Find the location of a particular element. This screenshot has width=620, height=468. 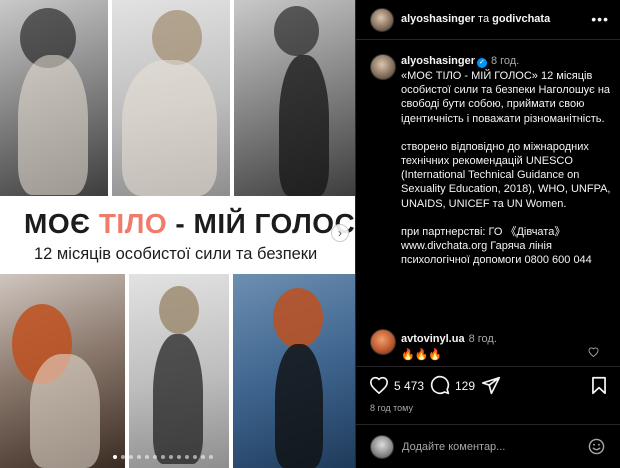

photo-top-left is located at coordinates (54, 98).